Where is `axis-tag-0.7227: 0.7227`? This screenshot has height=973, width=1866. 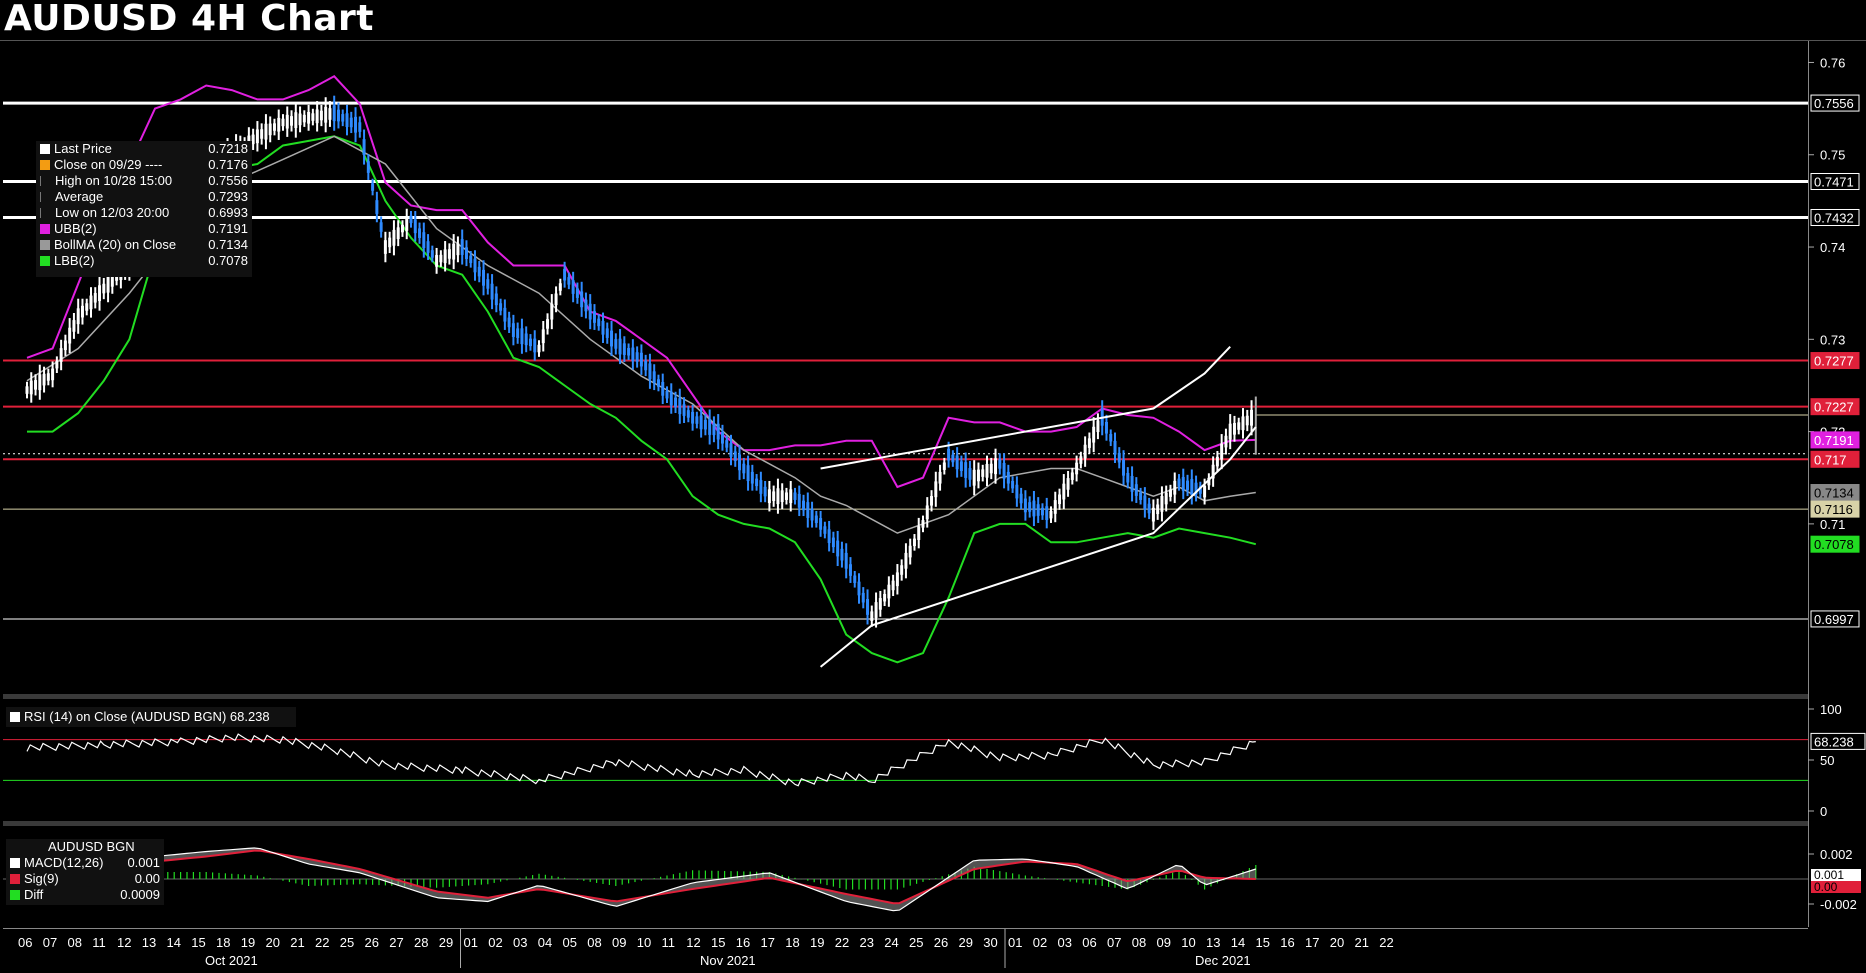
axis-tag-0.7227: 0.7227 is located at coordinates (1835, 407).